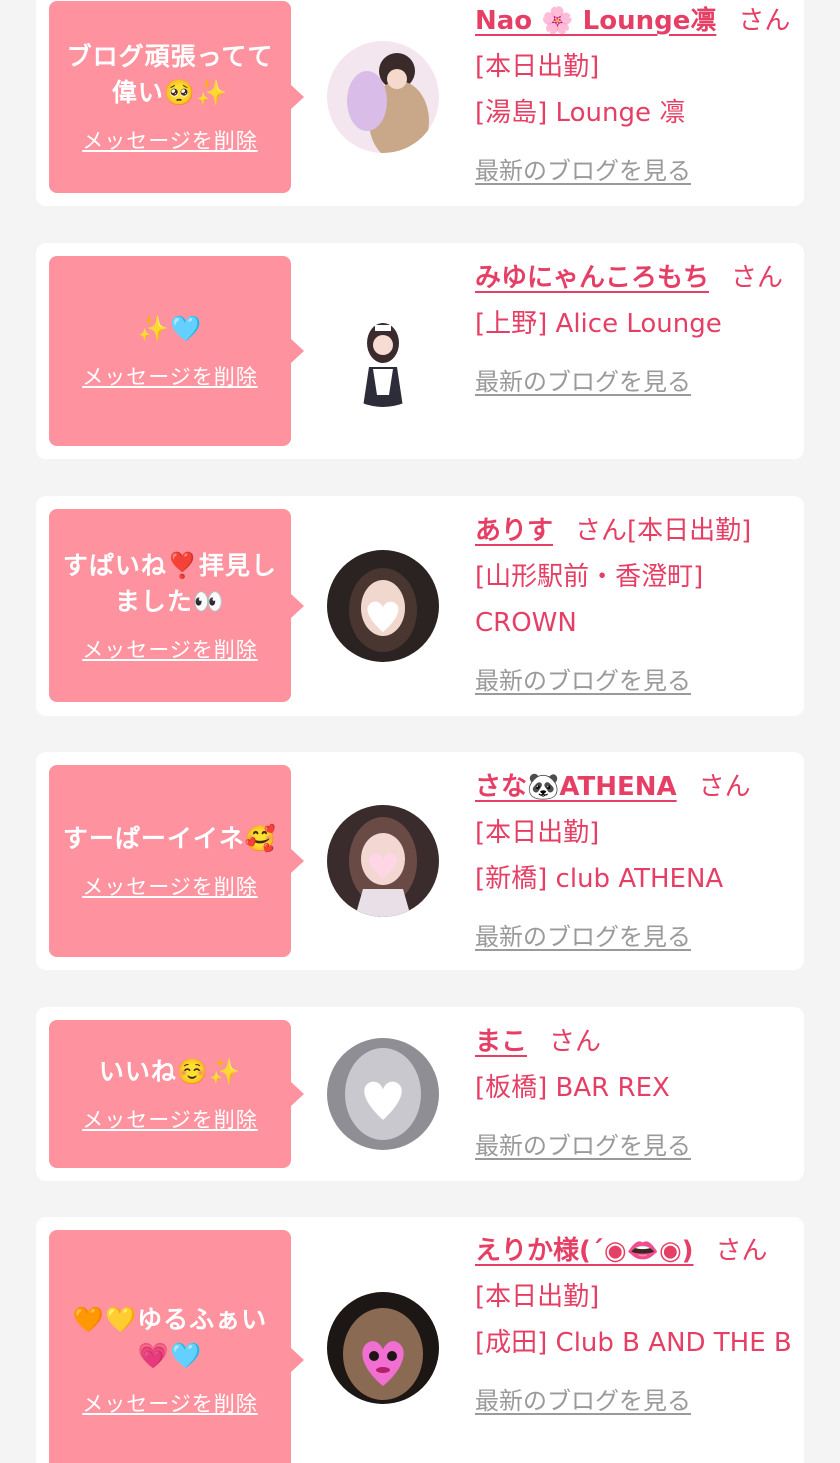 Image resolution: width=840 pixels, height=1463 pixels. I want to click on cast-name-link: みゆにゃんころもち, so click(592, 278).